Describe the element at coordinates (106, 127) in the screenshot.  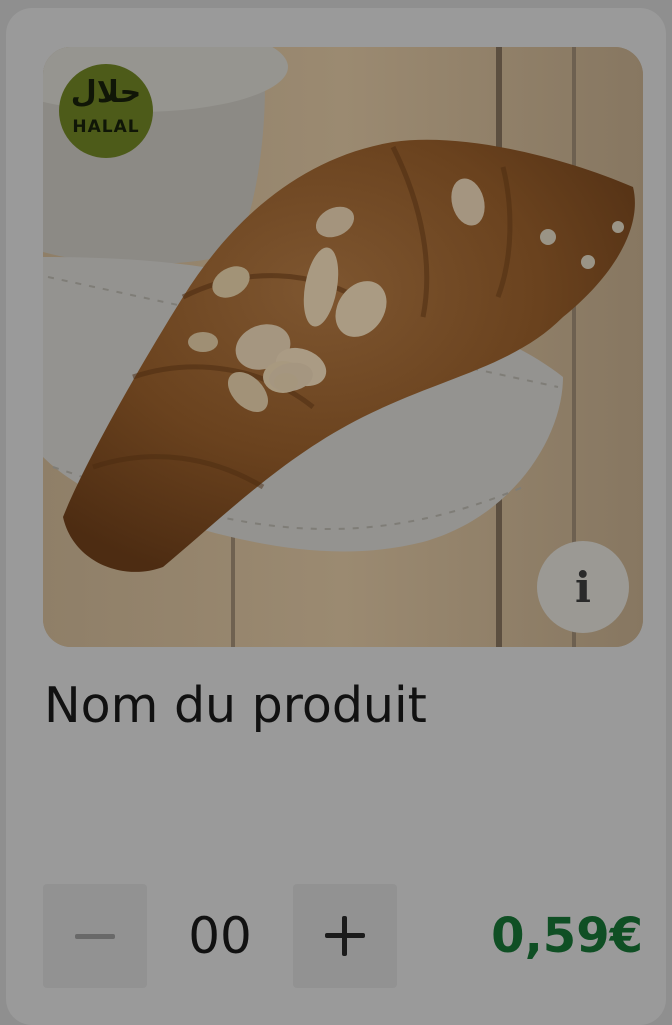
I see `halal-badge-label: HALAL` at that location.